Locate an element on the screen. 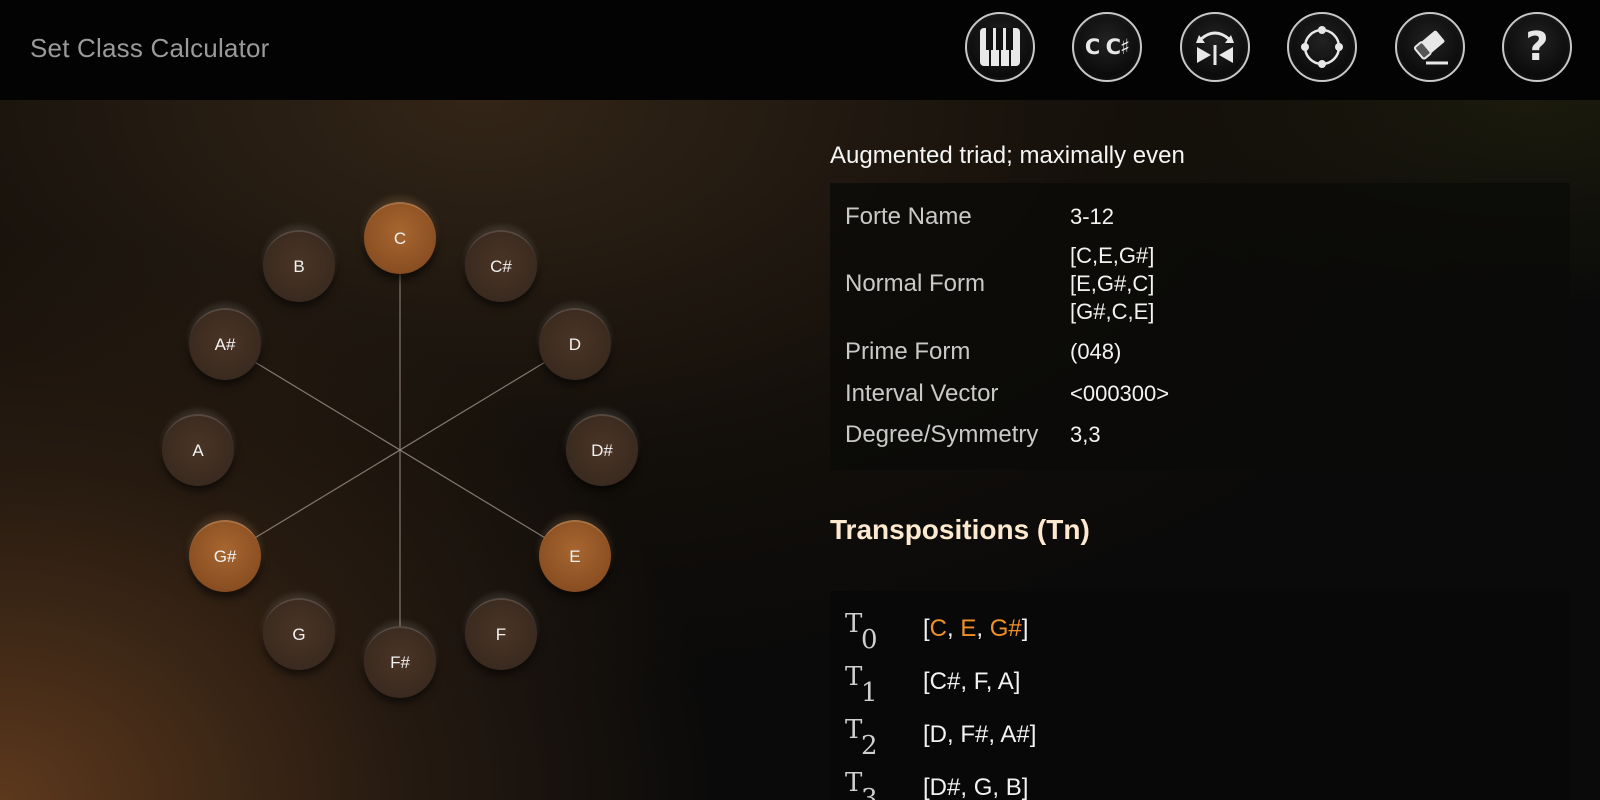 The height and width of the screenshot is (800, 1600). transposition-note: B is located at coordinates (1013, 787).